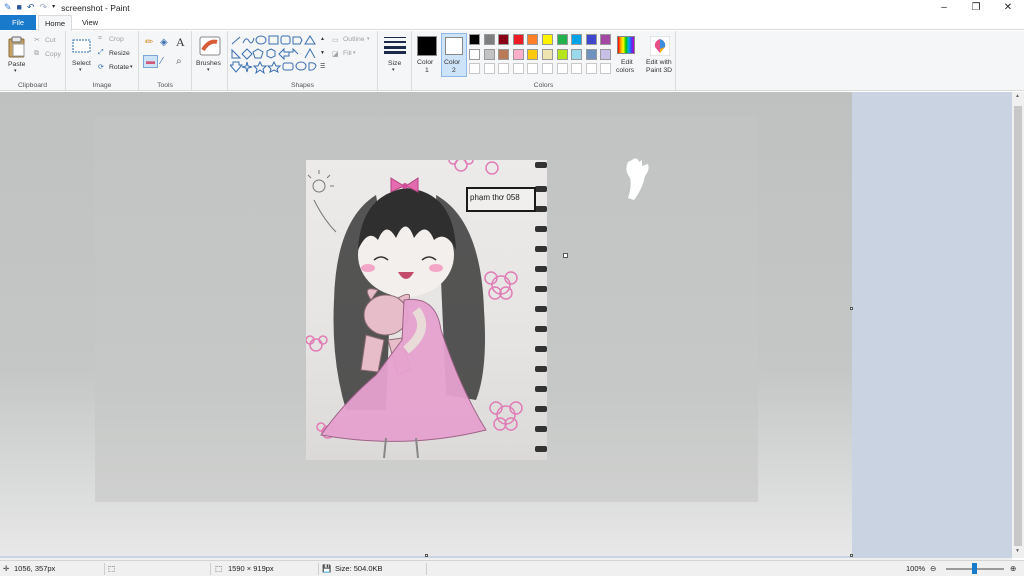  Describe the element at coordinates (851, 308) in the screenshot. I see `canvas-resize-handle-right` at that location.